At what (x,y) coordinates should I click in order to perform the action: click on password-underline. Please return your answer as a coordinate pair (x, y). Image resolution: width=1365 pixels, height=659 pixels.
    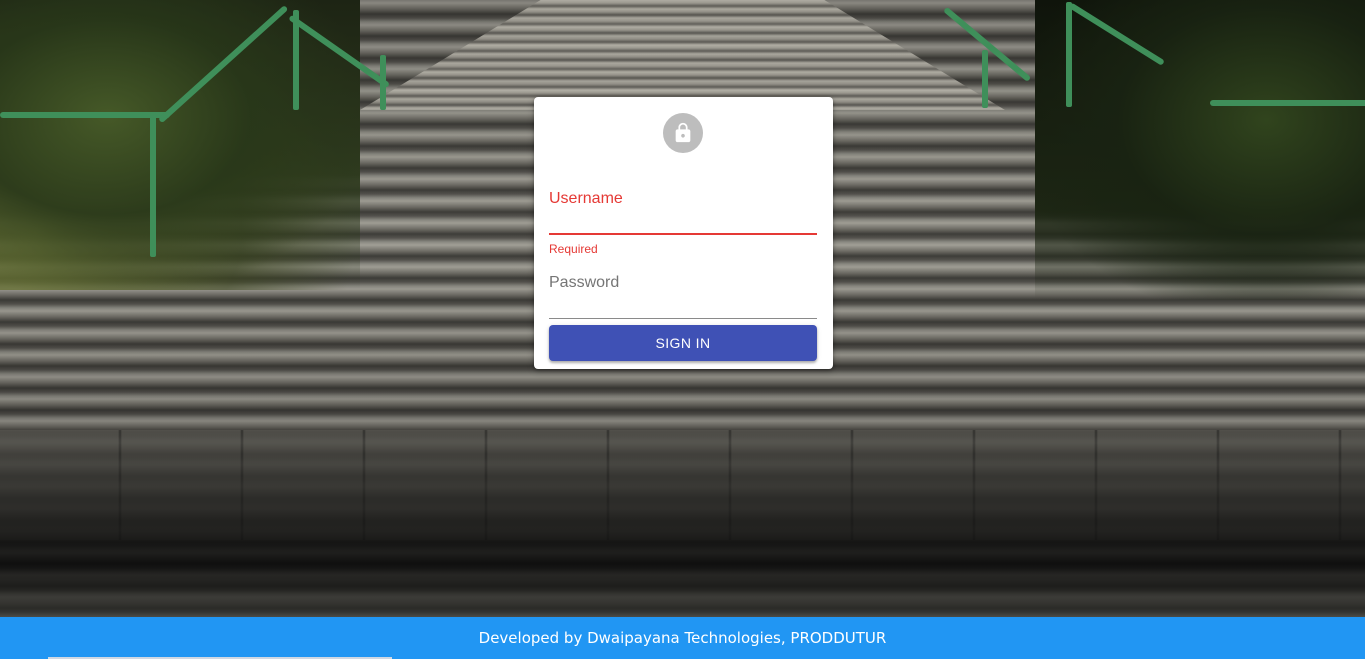
    Looking at the image, I should click on (683, 318).